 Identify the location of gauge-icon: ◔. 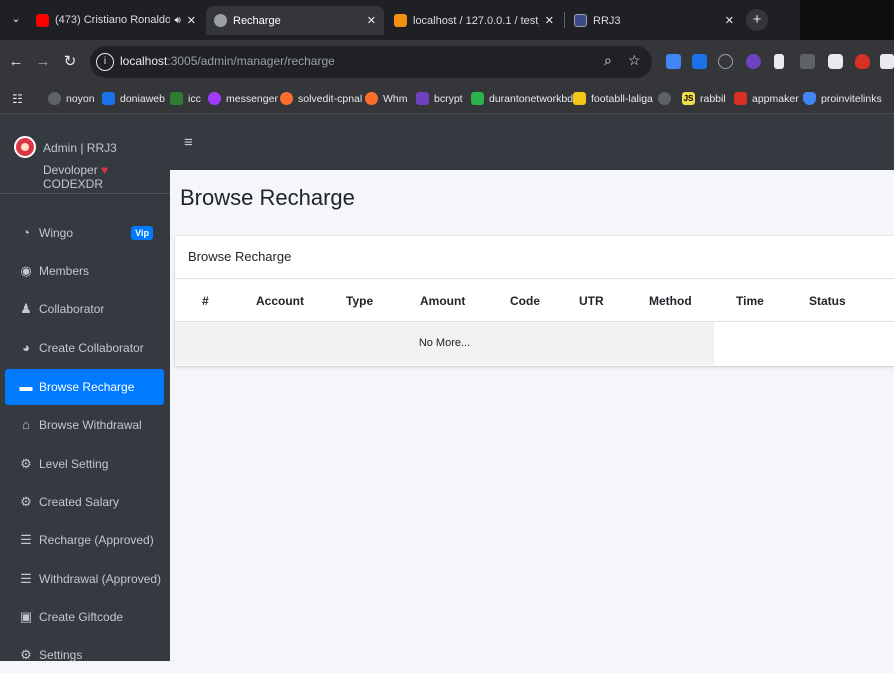
(26, 232).